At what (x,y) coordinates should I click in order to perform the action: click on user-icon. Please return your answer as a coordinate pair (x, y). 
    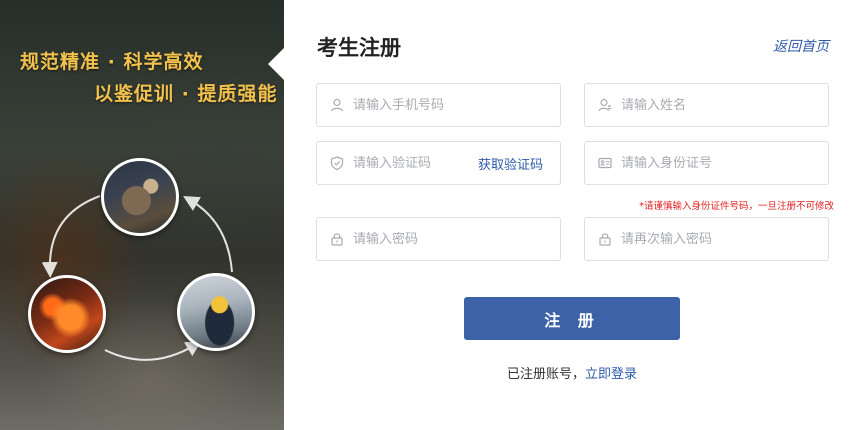
    Looking at the image, I should click on (337, 105).